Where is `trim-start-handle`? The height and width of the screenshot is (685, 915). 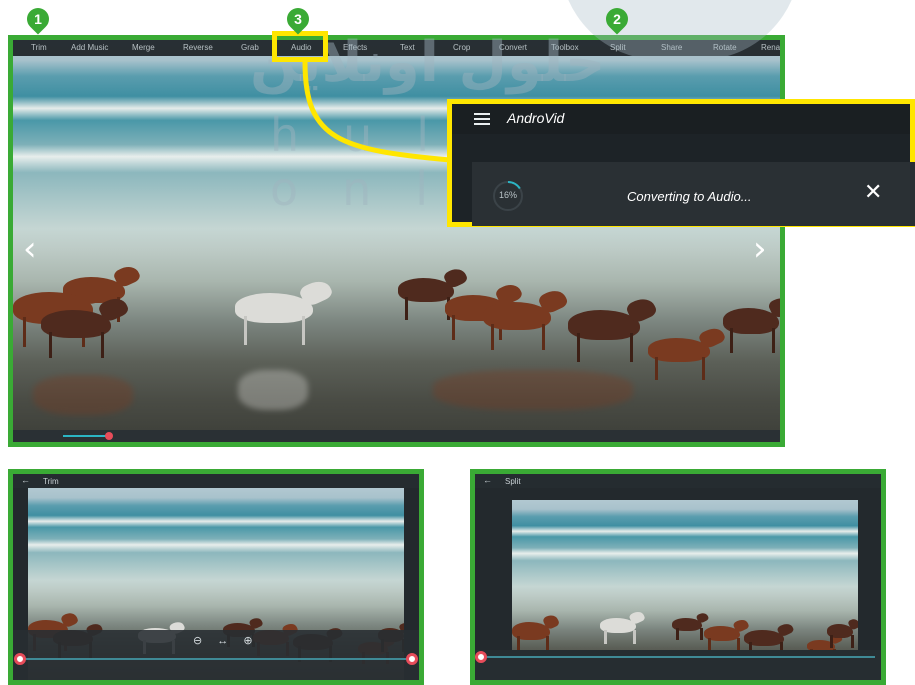
trim-start-handle is located at coordinates (20, 659).